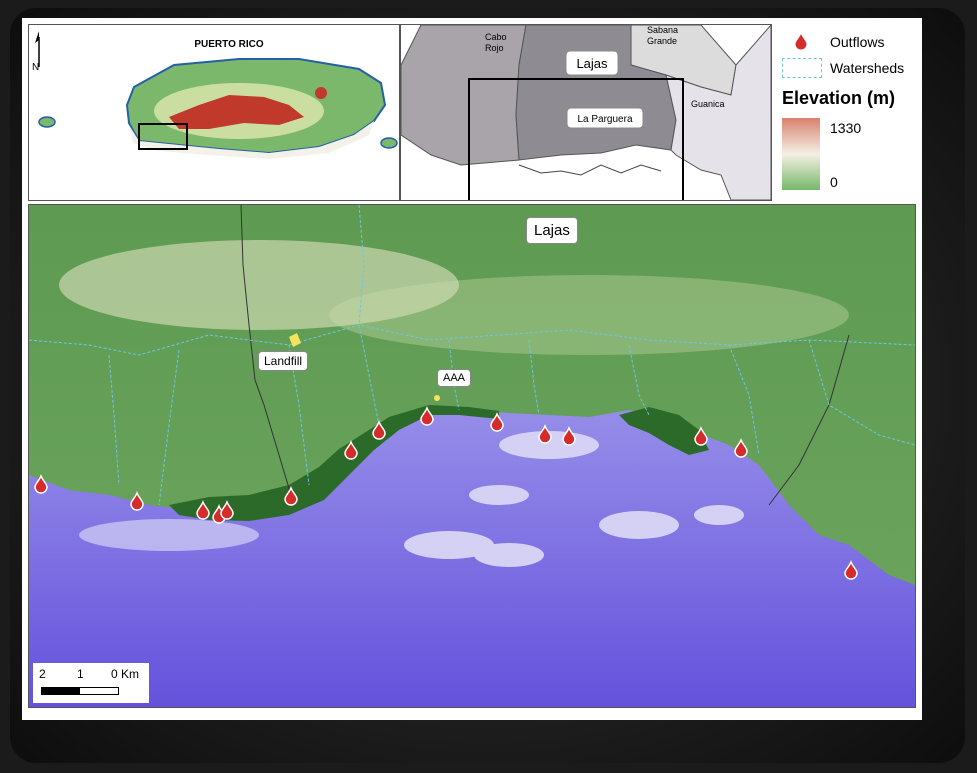 The image size is (977, 773). I want to click on watershed-swatch, so click(802, 68).